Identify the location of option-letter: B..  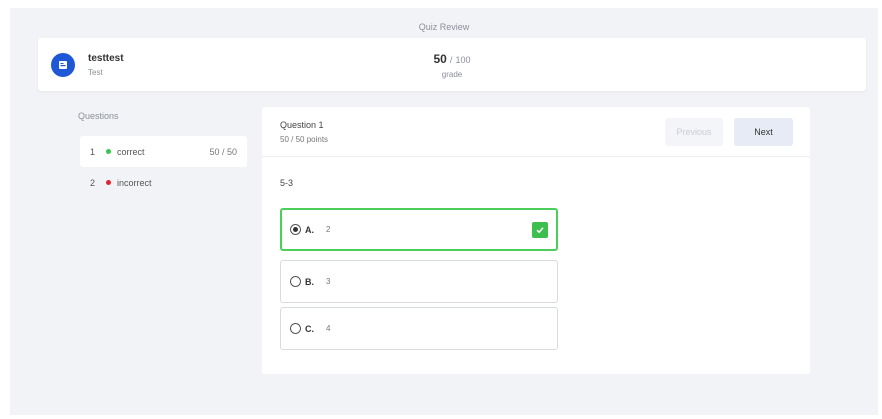
(309, 281).